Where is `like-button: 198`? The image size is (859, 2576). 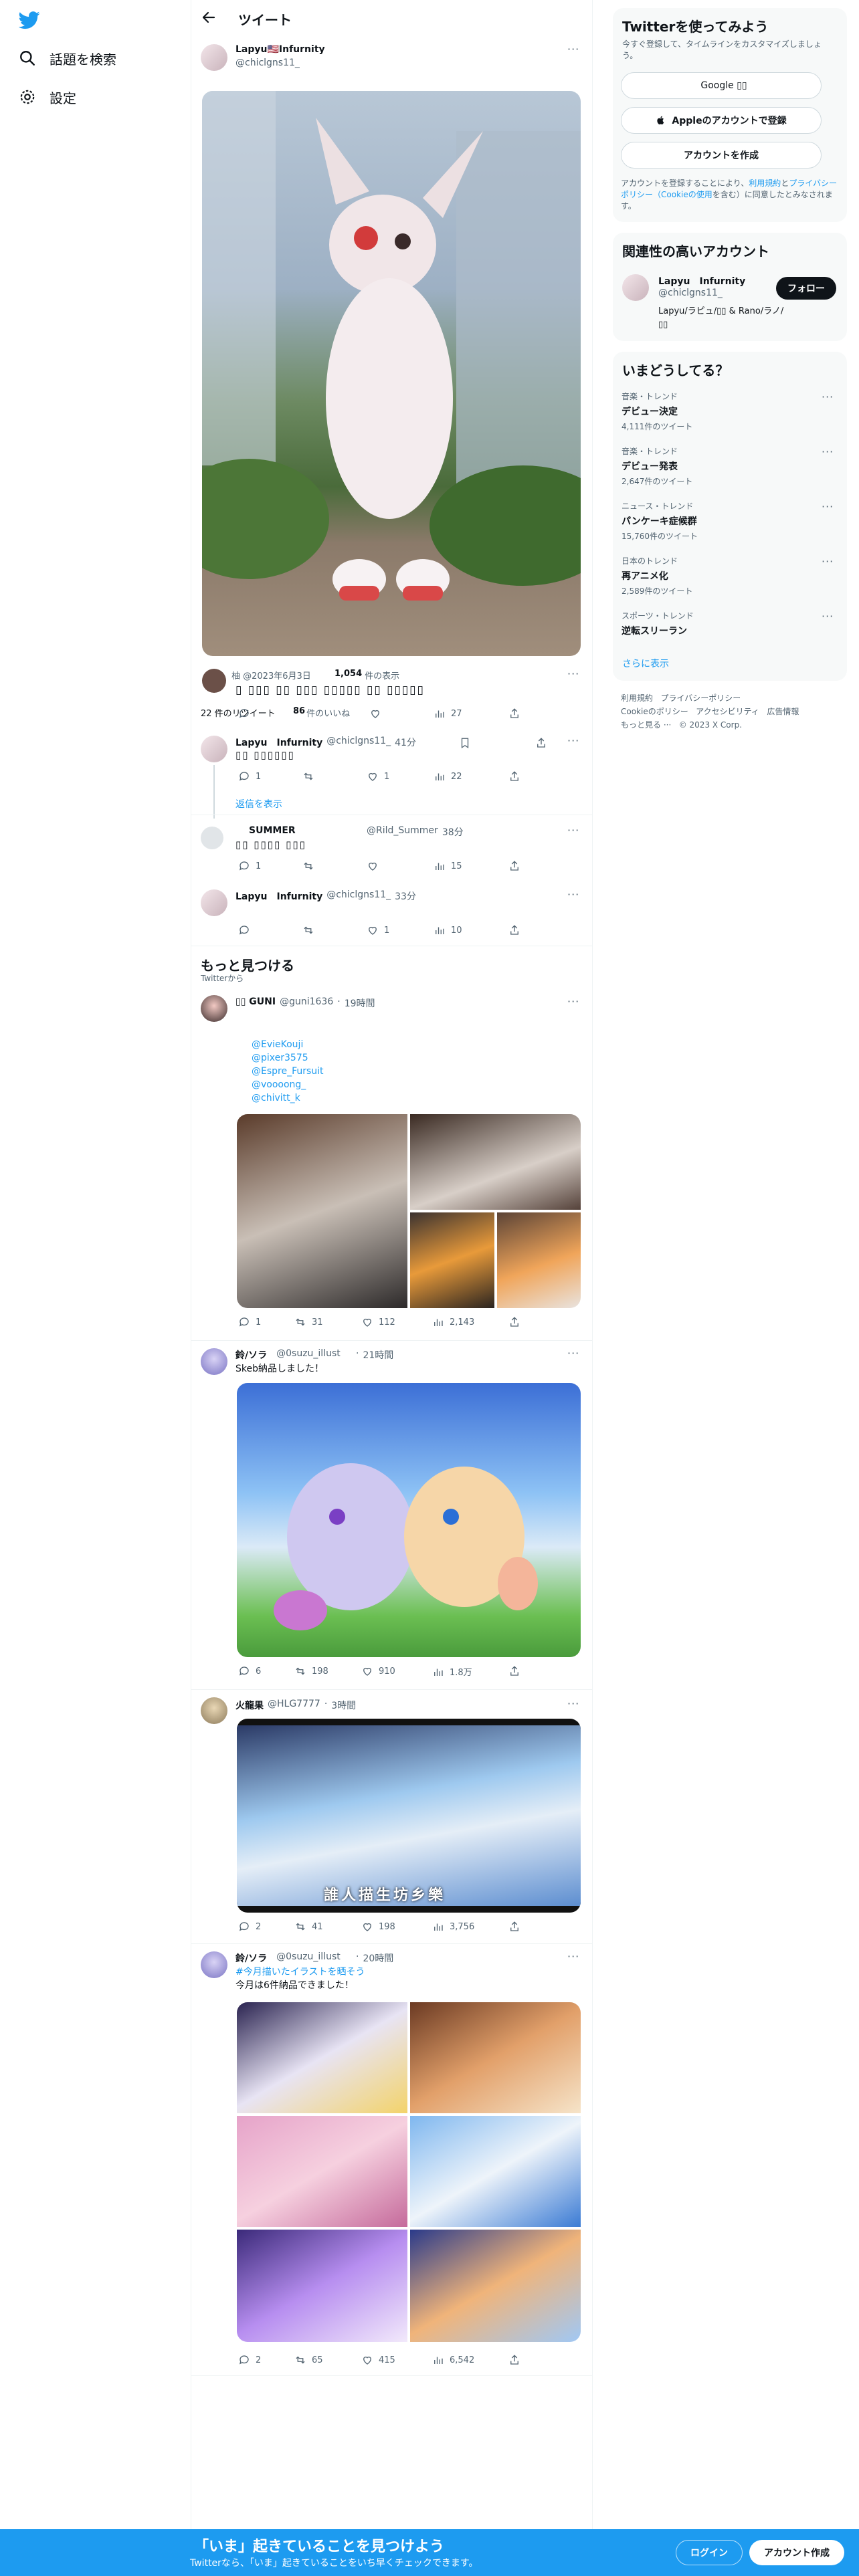 like-button: 198 is located at coordinates (378, 1927).